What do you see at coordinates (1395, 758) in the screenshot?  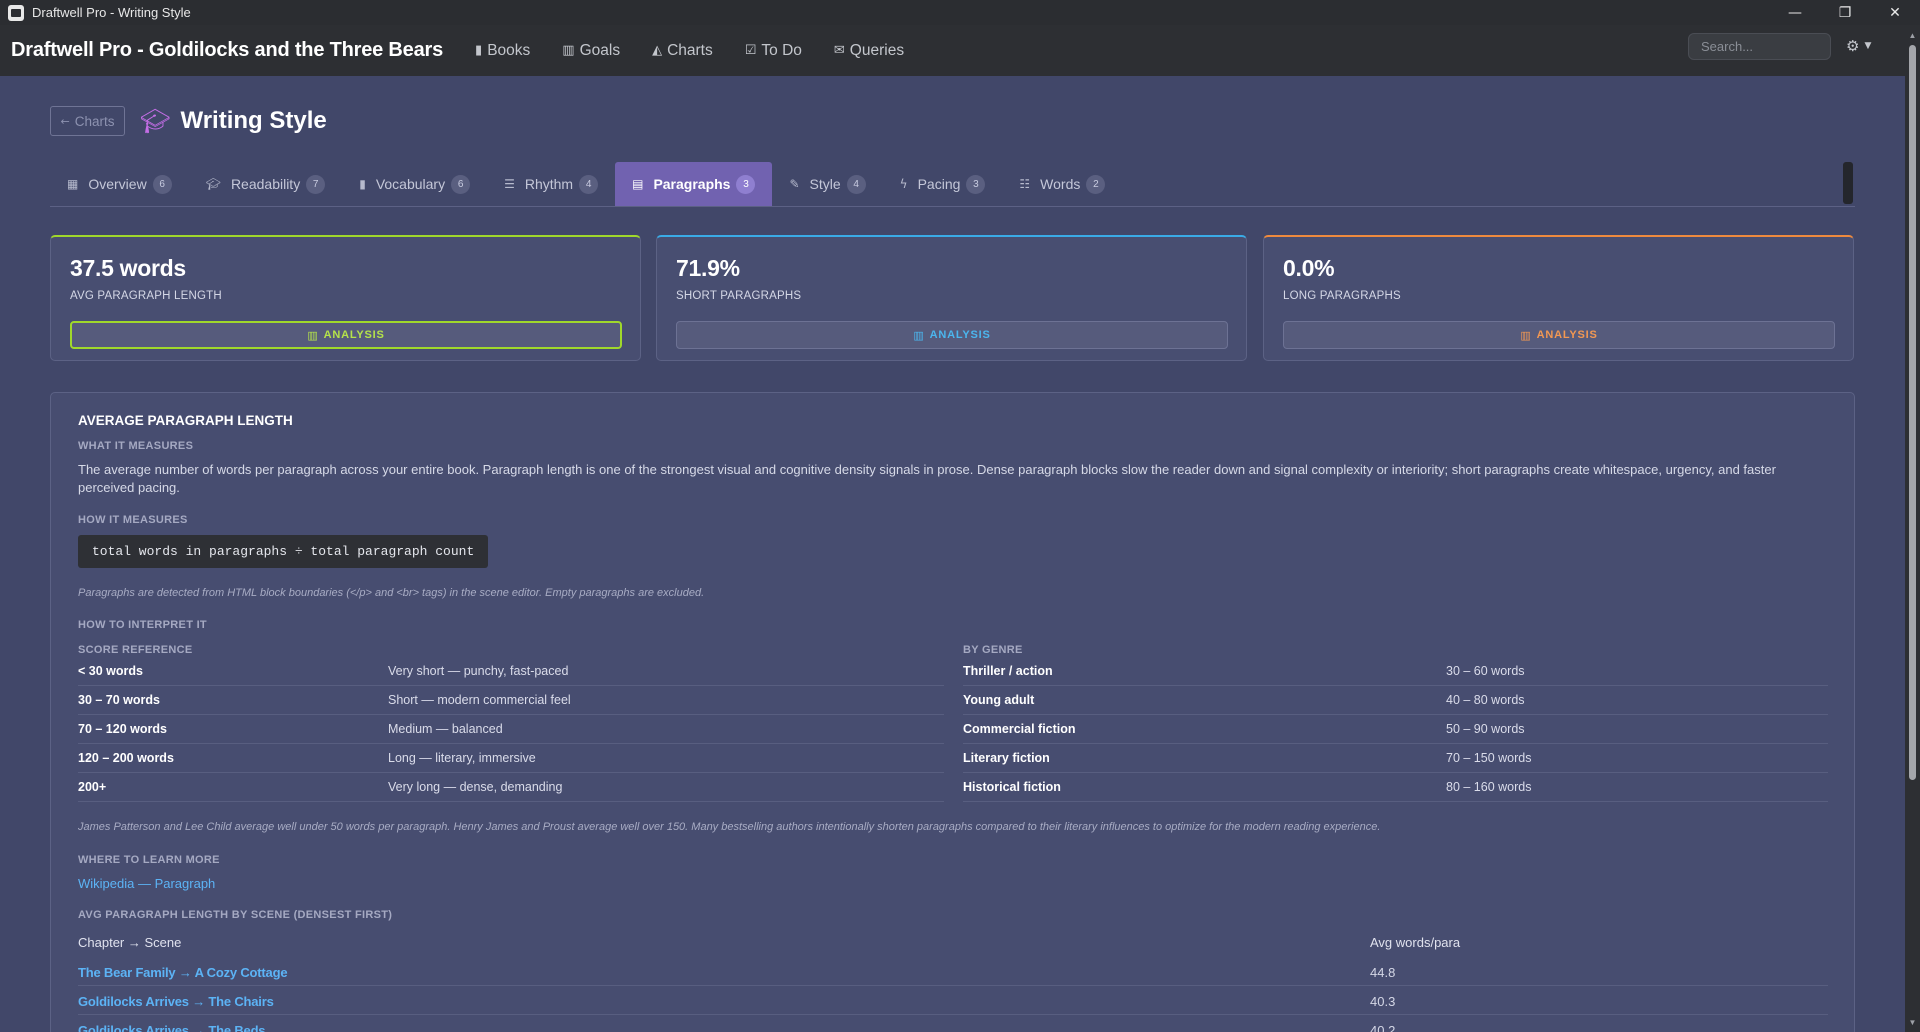 I see `genre-row: Literary fiction 70 – 150 words` at bounding box center [1395, 758].